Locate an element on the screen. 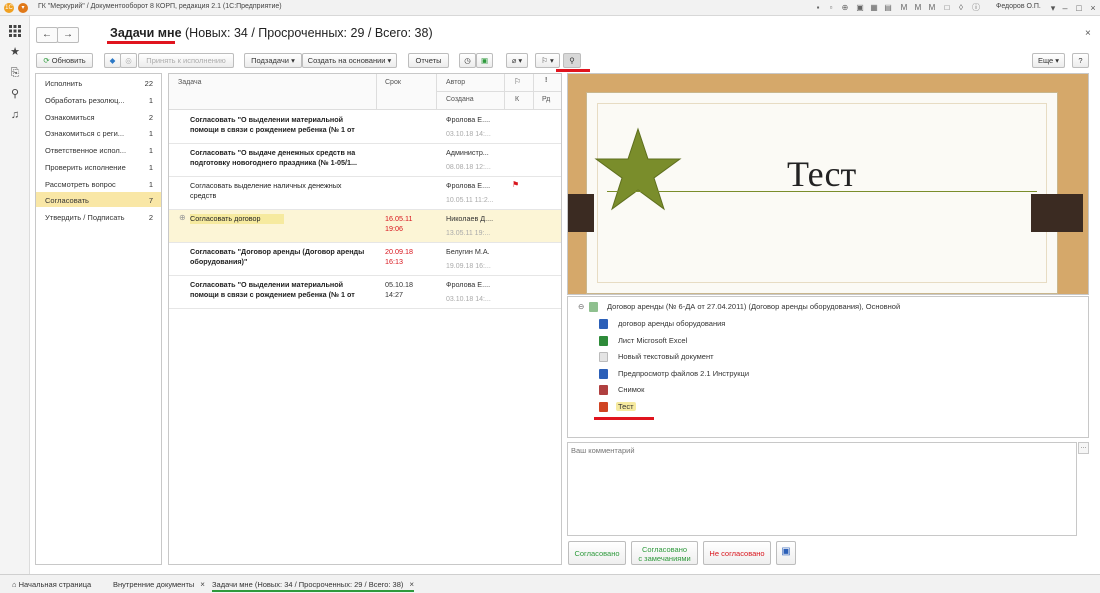  column-header-importance: ! is located at coordinates (547, 83).